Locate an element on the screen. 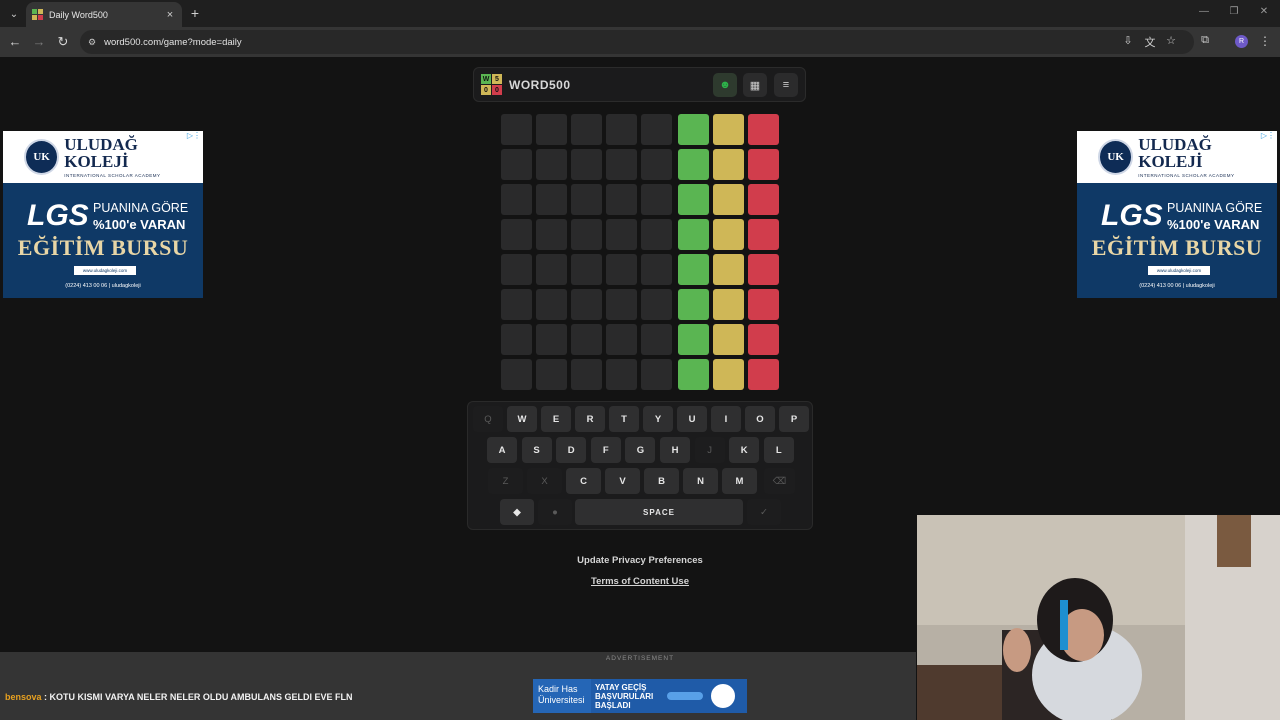 Image resolution: width=1280 pixels, height=720 pixels. install-app-icon: ⇩ is located at coordinates (1128, 40).